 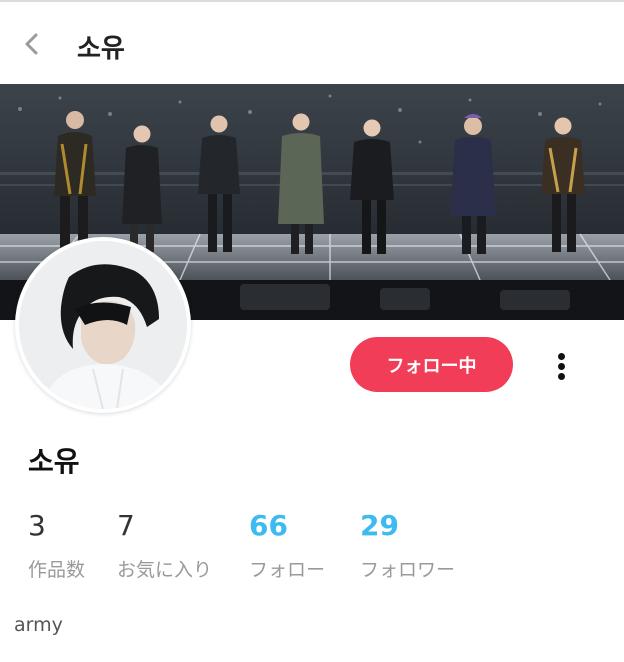 What do you see at coordinates (431, 364) in the screenshot?
I see `following-button: フォロー中` at bounding box center [431, 364].